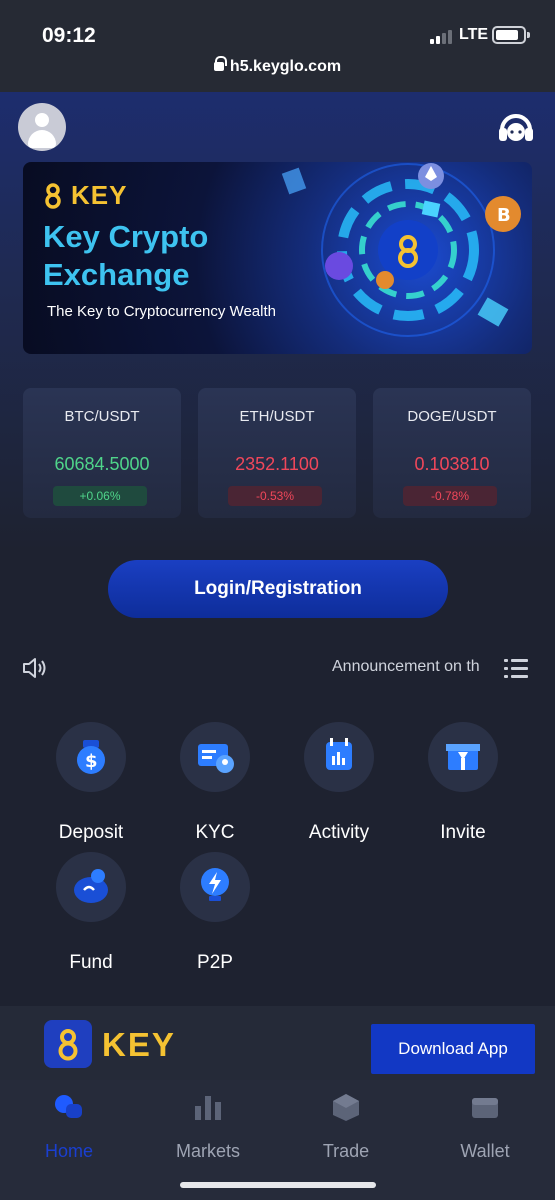 Image resolution: width=555 pixels, height=1200 pixels. I want to click on home-icon, so click(68, 1106).